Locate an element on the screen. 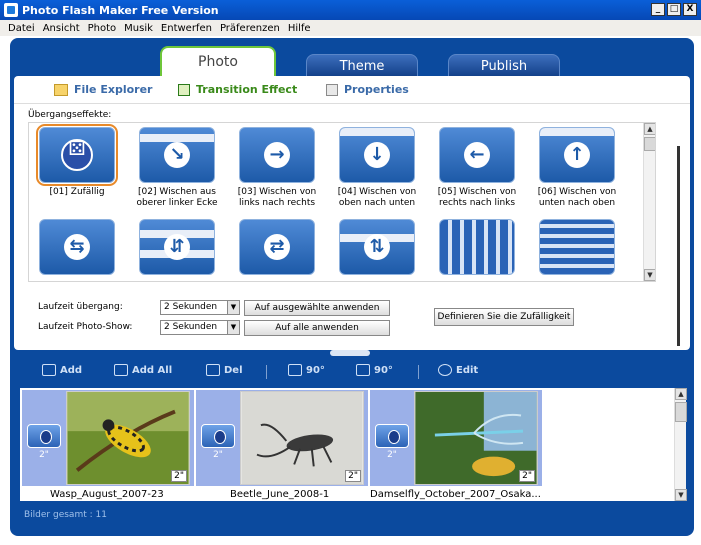 Image resolution: width=701 pixels, height=545 pixels. window-title: Photo Flash Maker Free Version is located at coordinates (120, 10).